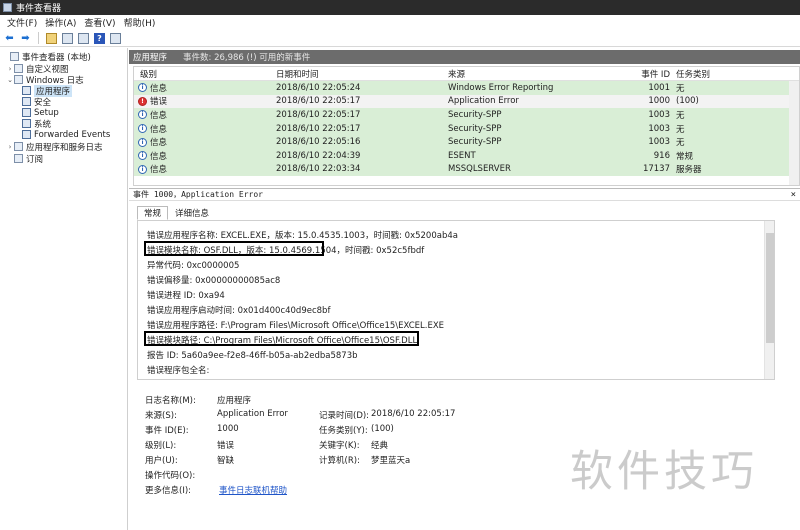  What do you see at coordinates (475, 114) in the screenshot?
I see `row-source: Security-SPP` at bounding box center [475, 114].